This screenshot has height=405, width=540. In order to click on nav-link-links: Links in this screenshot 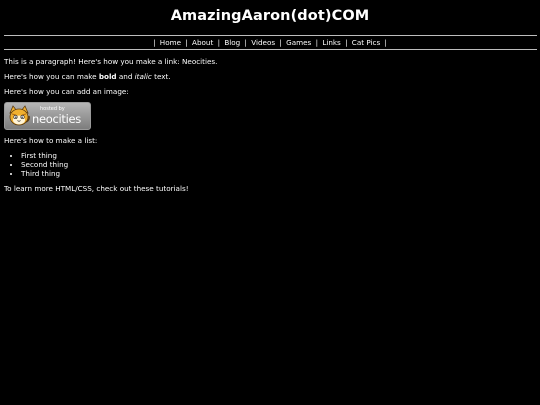, I will do `click(331, 42)`.